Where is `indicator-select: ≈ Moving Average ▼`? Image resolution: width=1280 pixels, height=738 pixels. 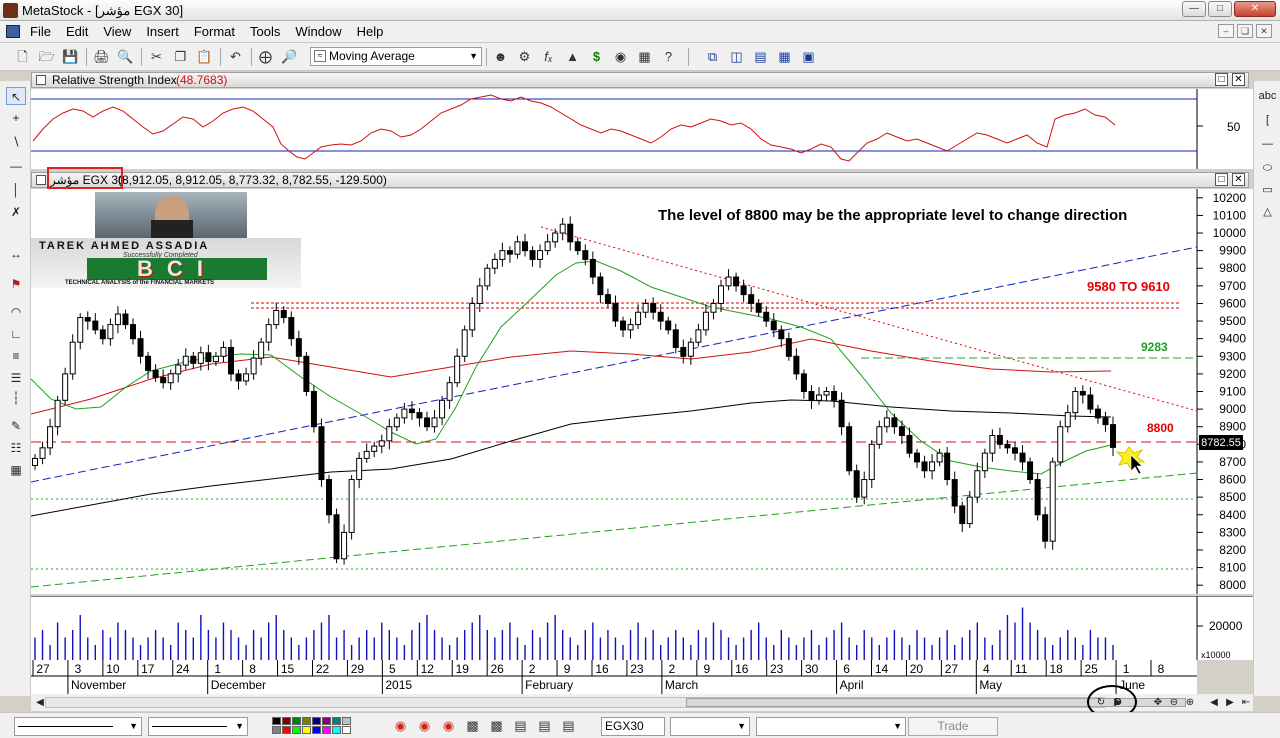
indicator-select: ≈ Moving Average ▼ is located at coordinates (396, 56).